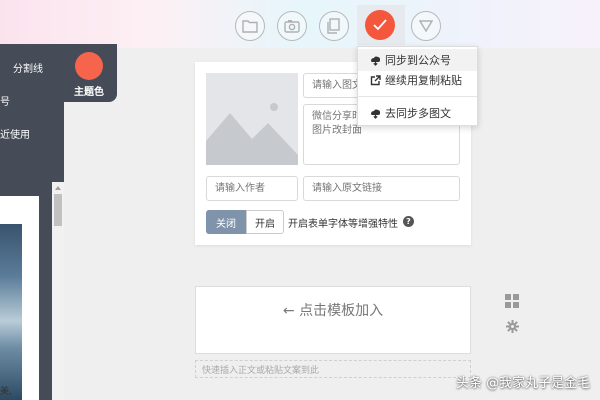  I want to click on copy-button, so click(334, 26).